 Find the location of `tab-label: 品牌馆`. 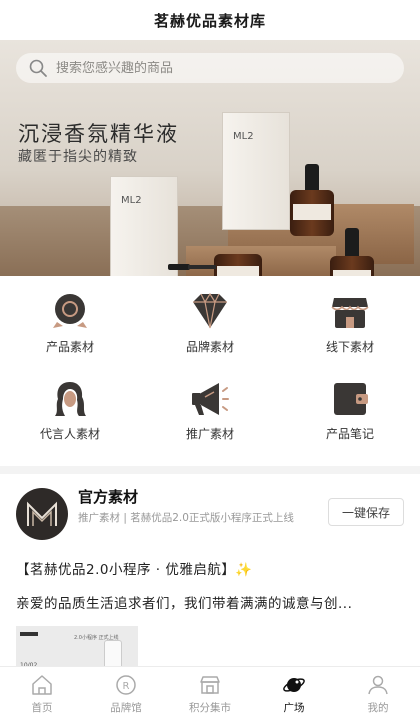

tab-label: 品牌馆 is located at coordinates (126, 708).